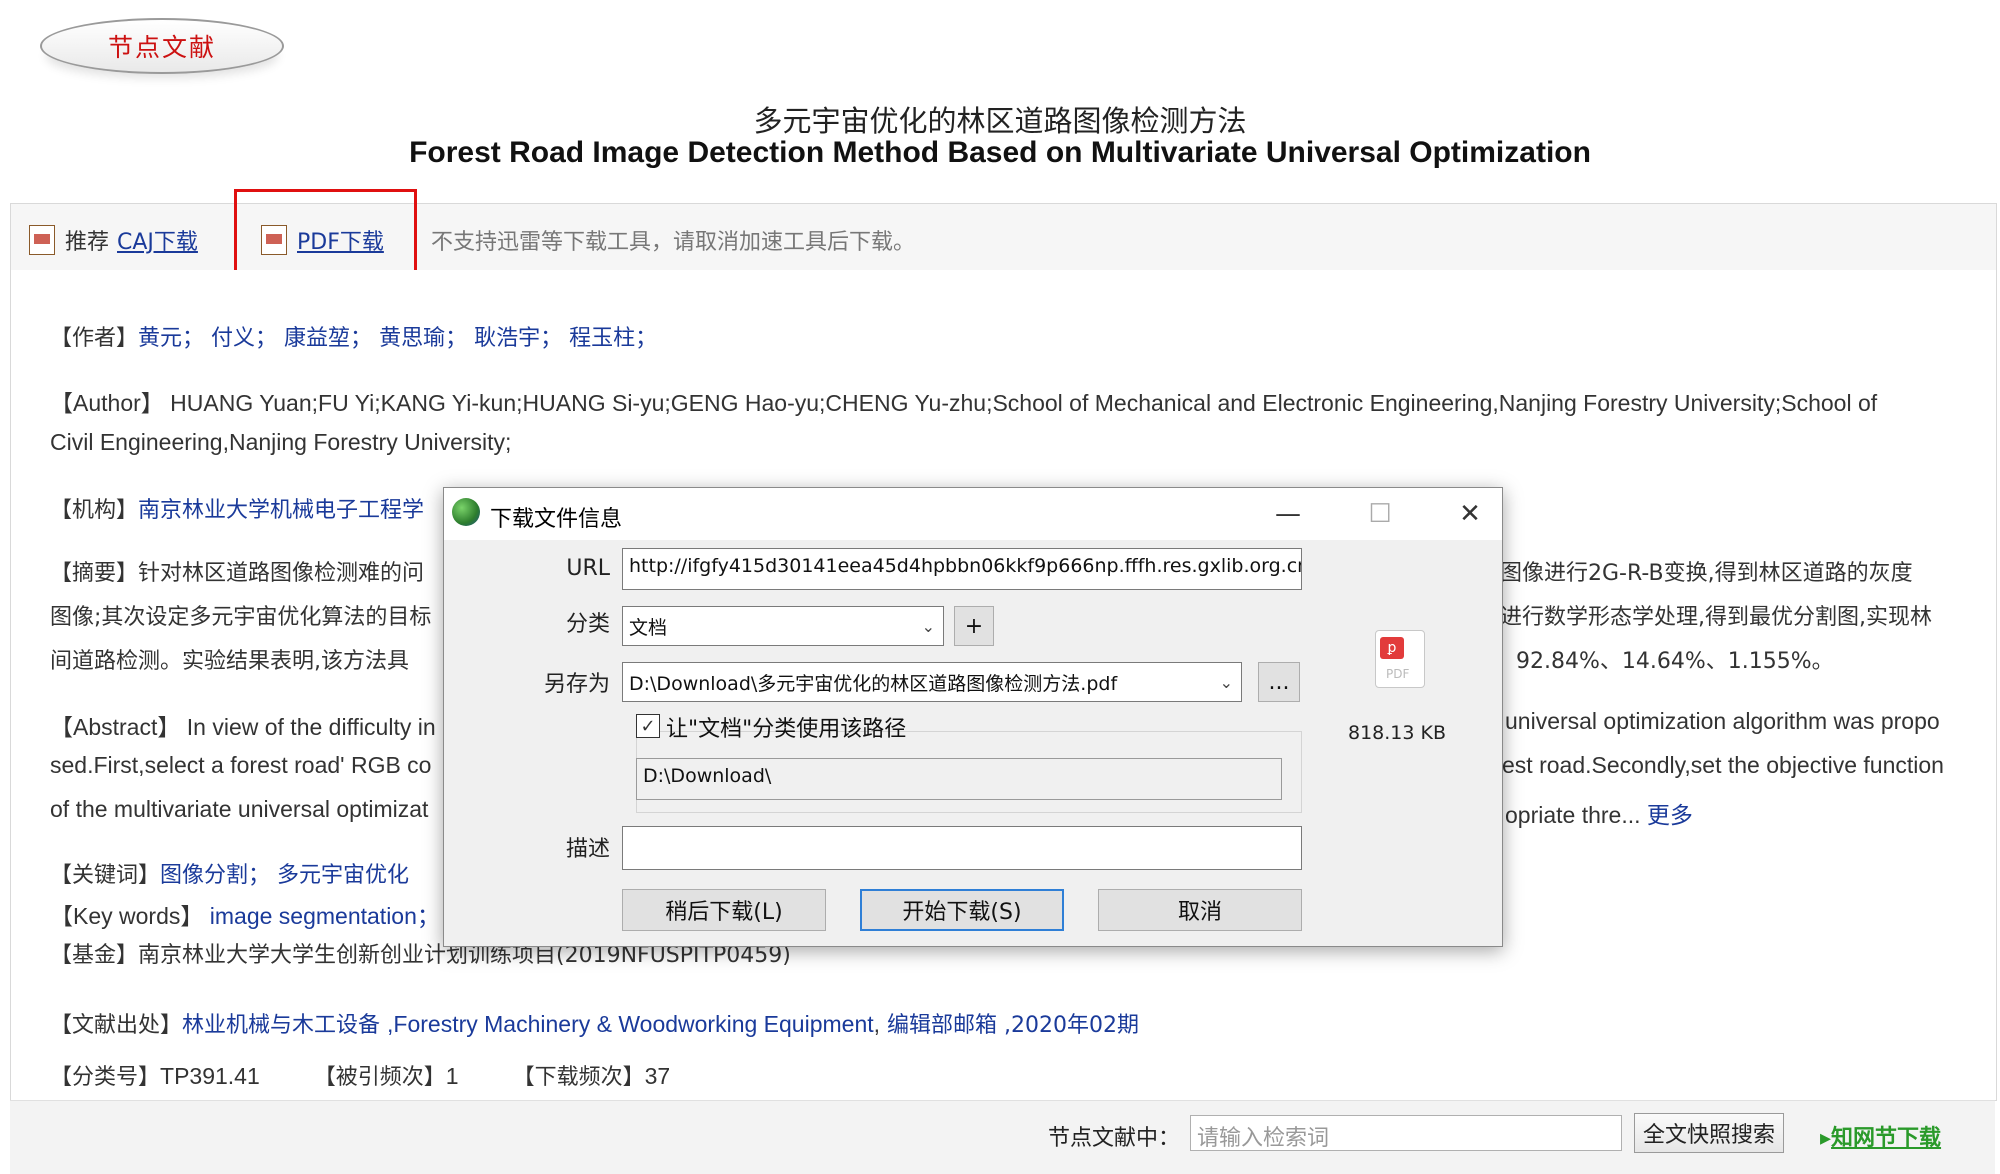 This screenshot has height=1174, width=2000. What do you see at coordinates (466, 512) in the screenshot?
I see `idm-globe-icon` at bounding box center [466, 512].